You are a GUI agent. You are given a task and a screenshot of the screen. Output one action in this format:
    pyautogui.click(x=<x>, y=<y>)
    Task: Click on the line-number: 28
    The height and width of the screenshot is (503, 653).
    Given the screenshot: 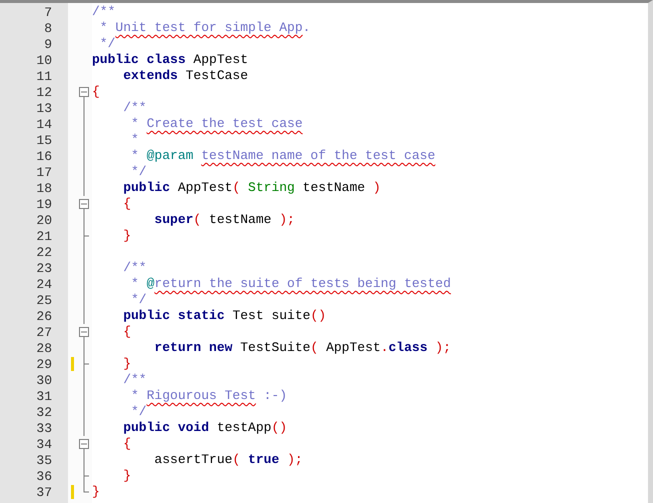 What is the action you would take?
    pyautogui.click(x=44, y=348)
    